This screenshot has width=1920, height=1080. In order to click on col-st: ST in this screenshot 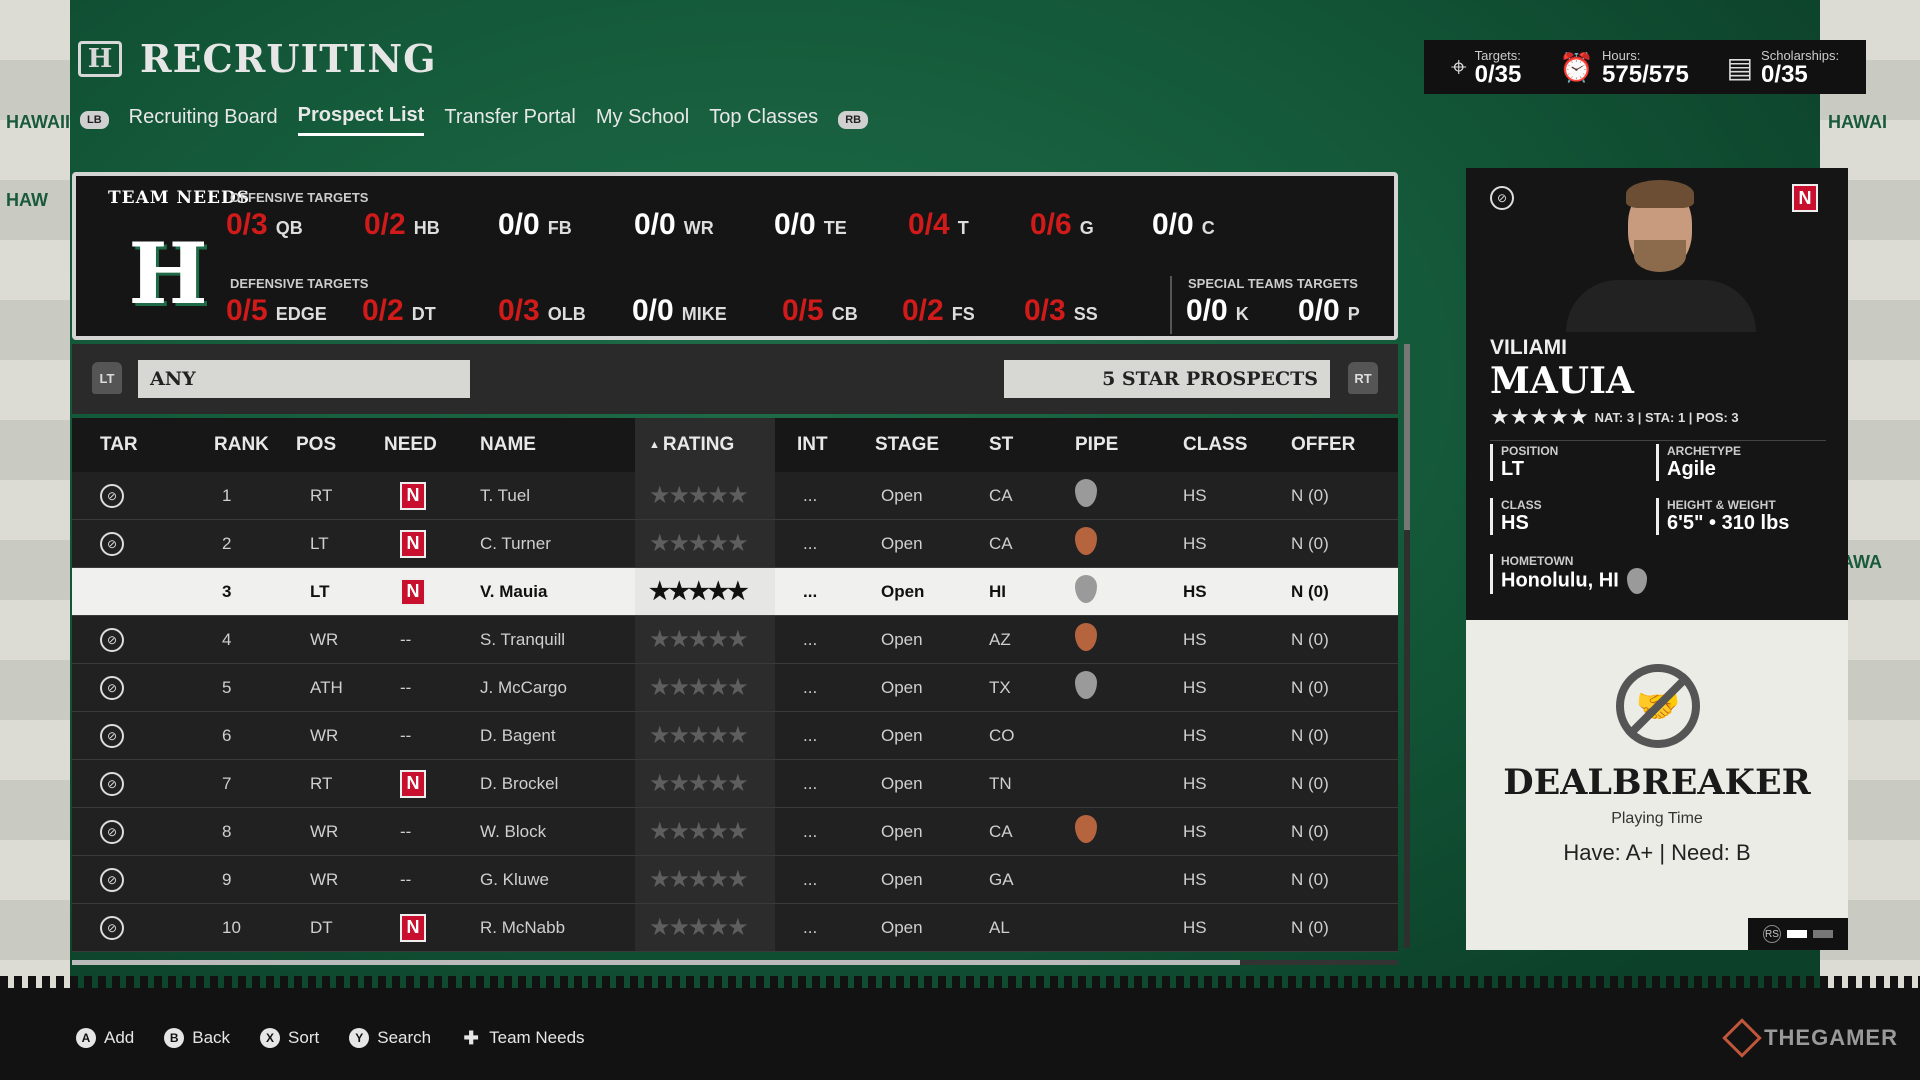, I will do `click(1022, 445)`.